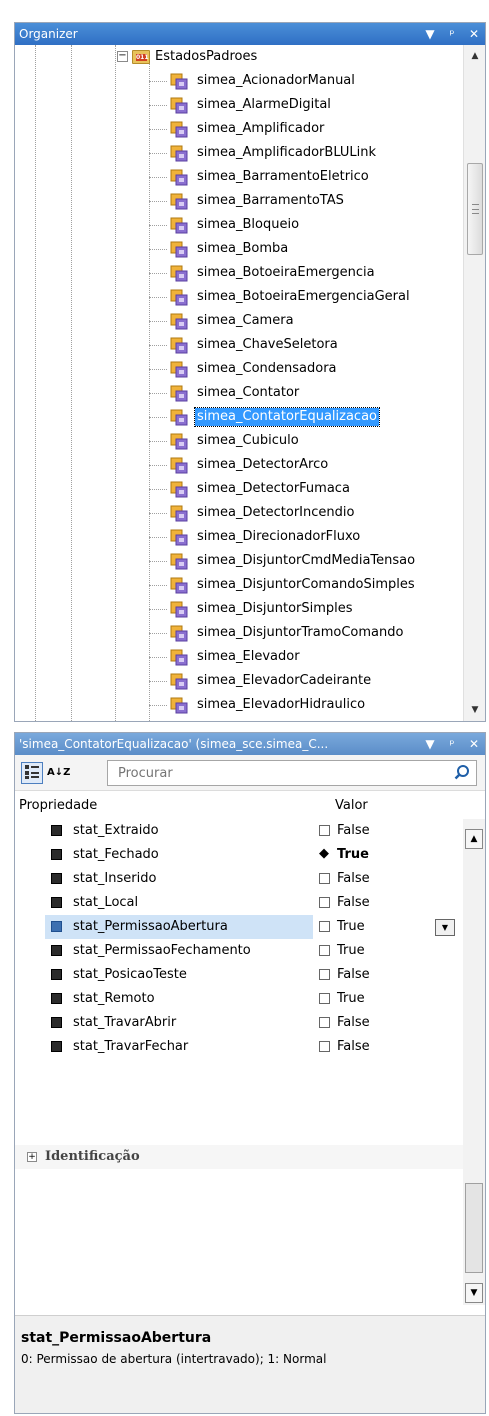 The height and width of the screenshot is (1416, 489). I want to click on tree-item: simea_DetectorArco, so click(239, 465).